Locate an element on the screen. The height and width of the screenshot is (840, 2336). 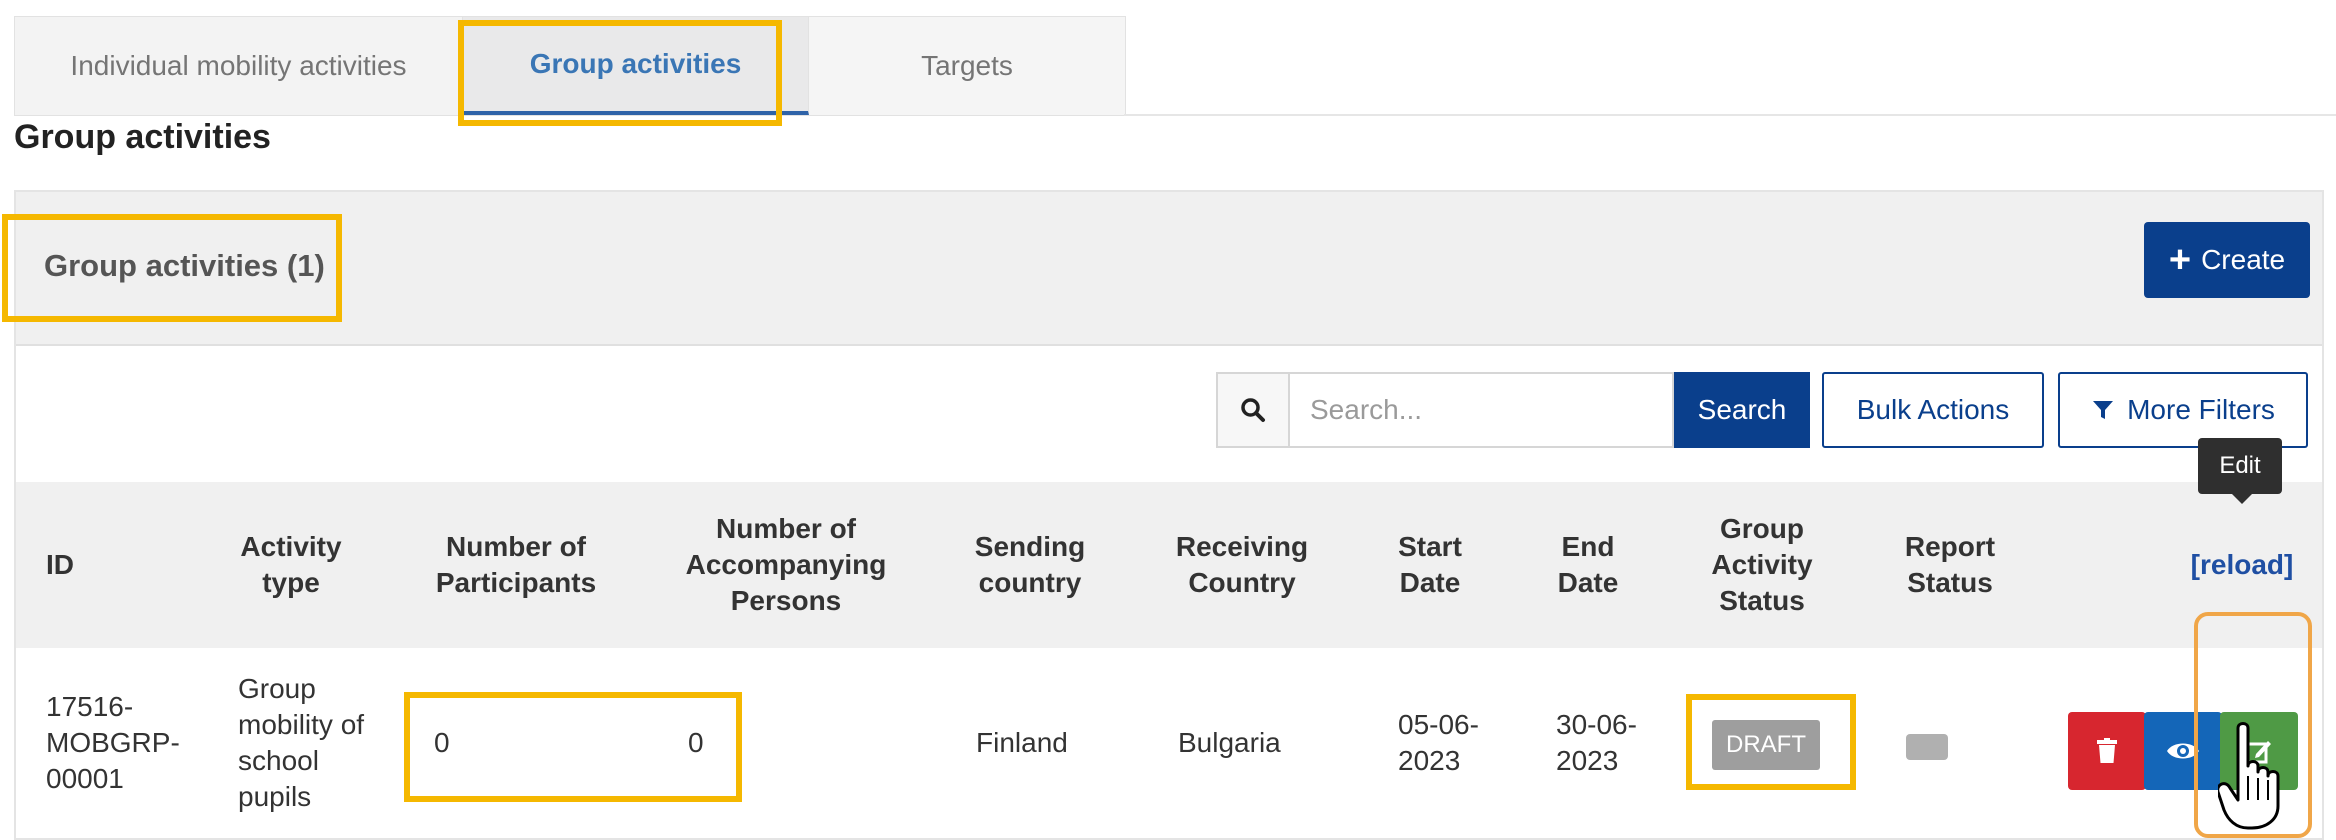
search-group: Search is located at coordinates (1513, 410).